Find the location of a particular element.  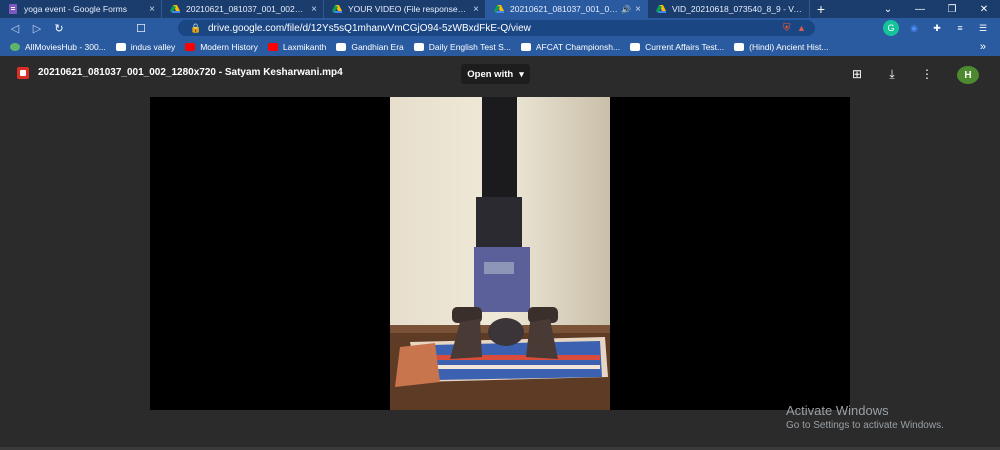

bookmark-icon: ☐ is located at coordinates (141, 28).